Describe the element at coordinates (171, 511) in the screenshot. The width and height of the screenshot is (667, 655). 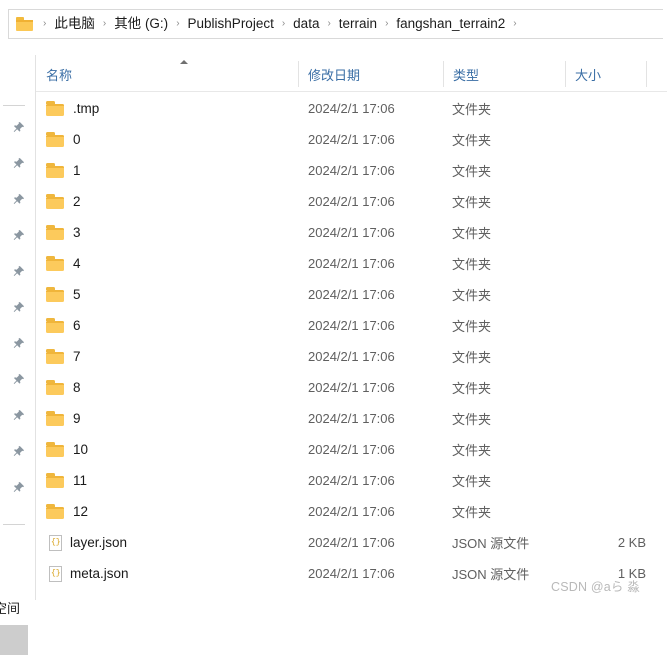
I see `cell-name: 12` at that location.